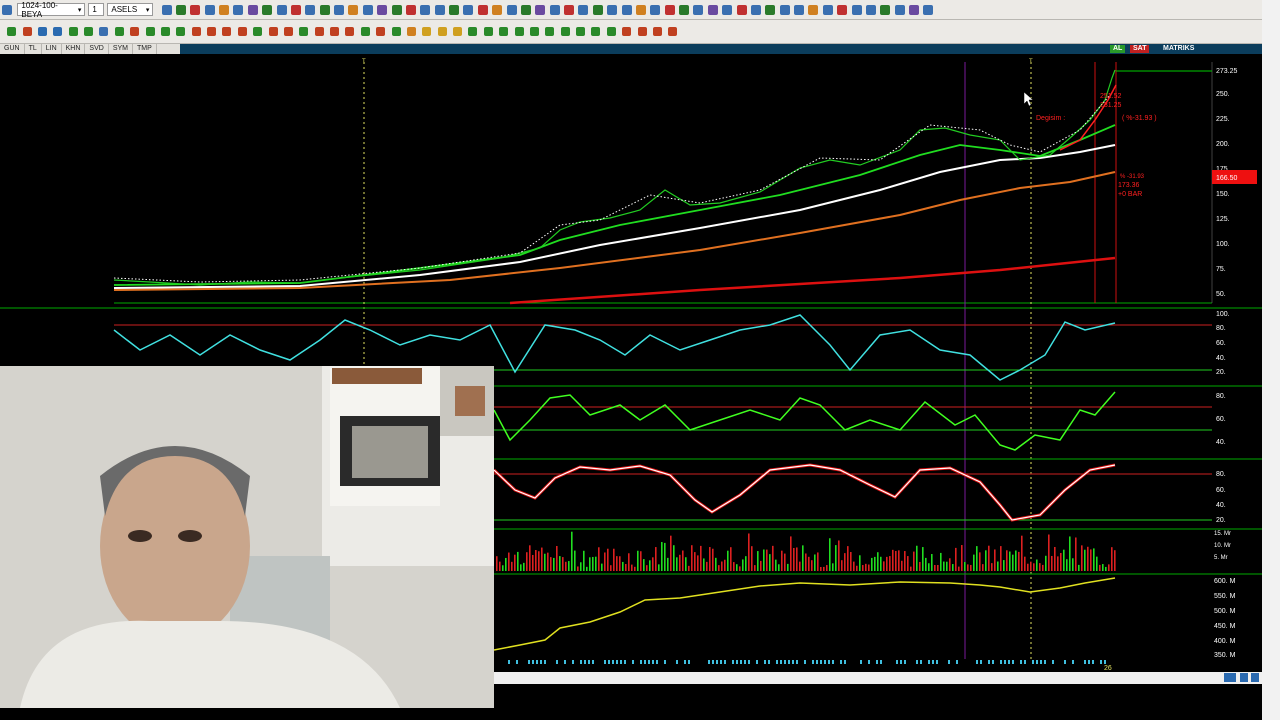 This screenshot has height=720, width=1280. What do you see at coordinates (97, 49) in the screenshot?
I see `tab-svd: SVD` at bounding box center [97, 49].